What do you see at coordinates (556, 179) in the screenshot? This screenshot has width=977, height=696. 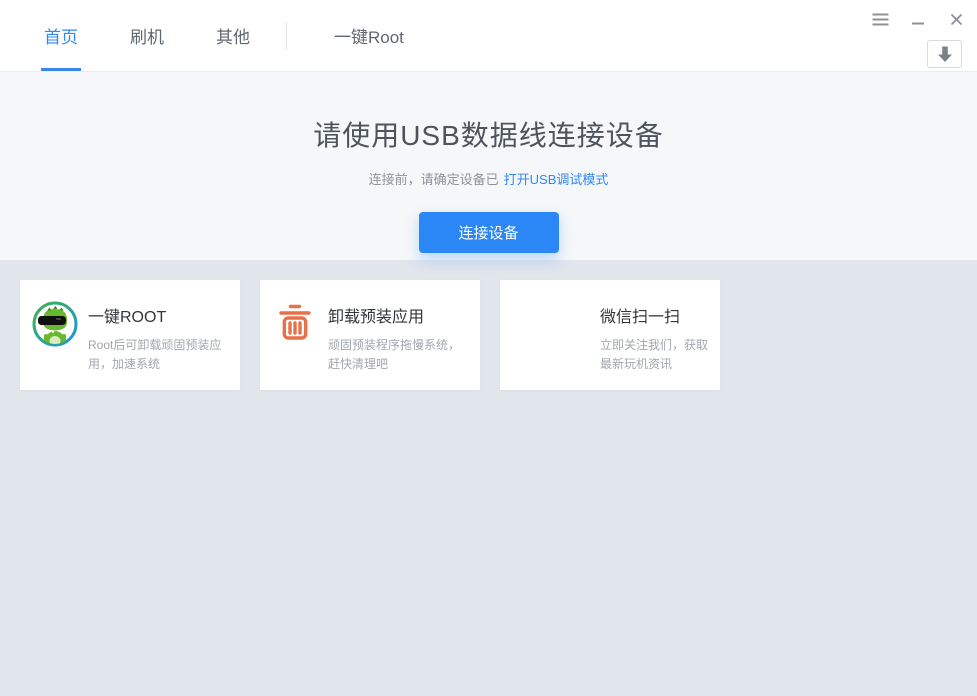 I see `usb-debug-mode-link: 打开USB调试模式` at bounding box center [556, 179].